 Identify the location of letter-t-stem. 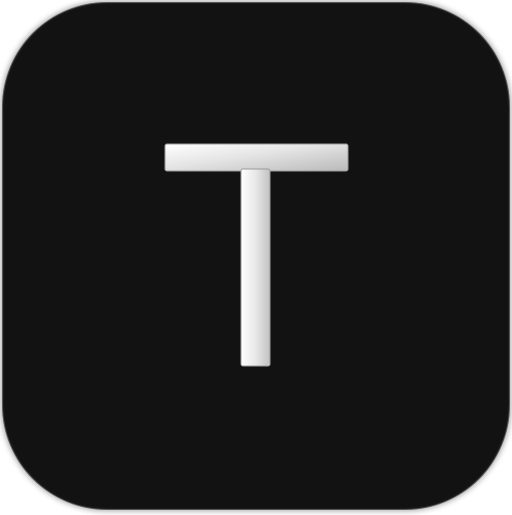
(255, 267).